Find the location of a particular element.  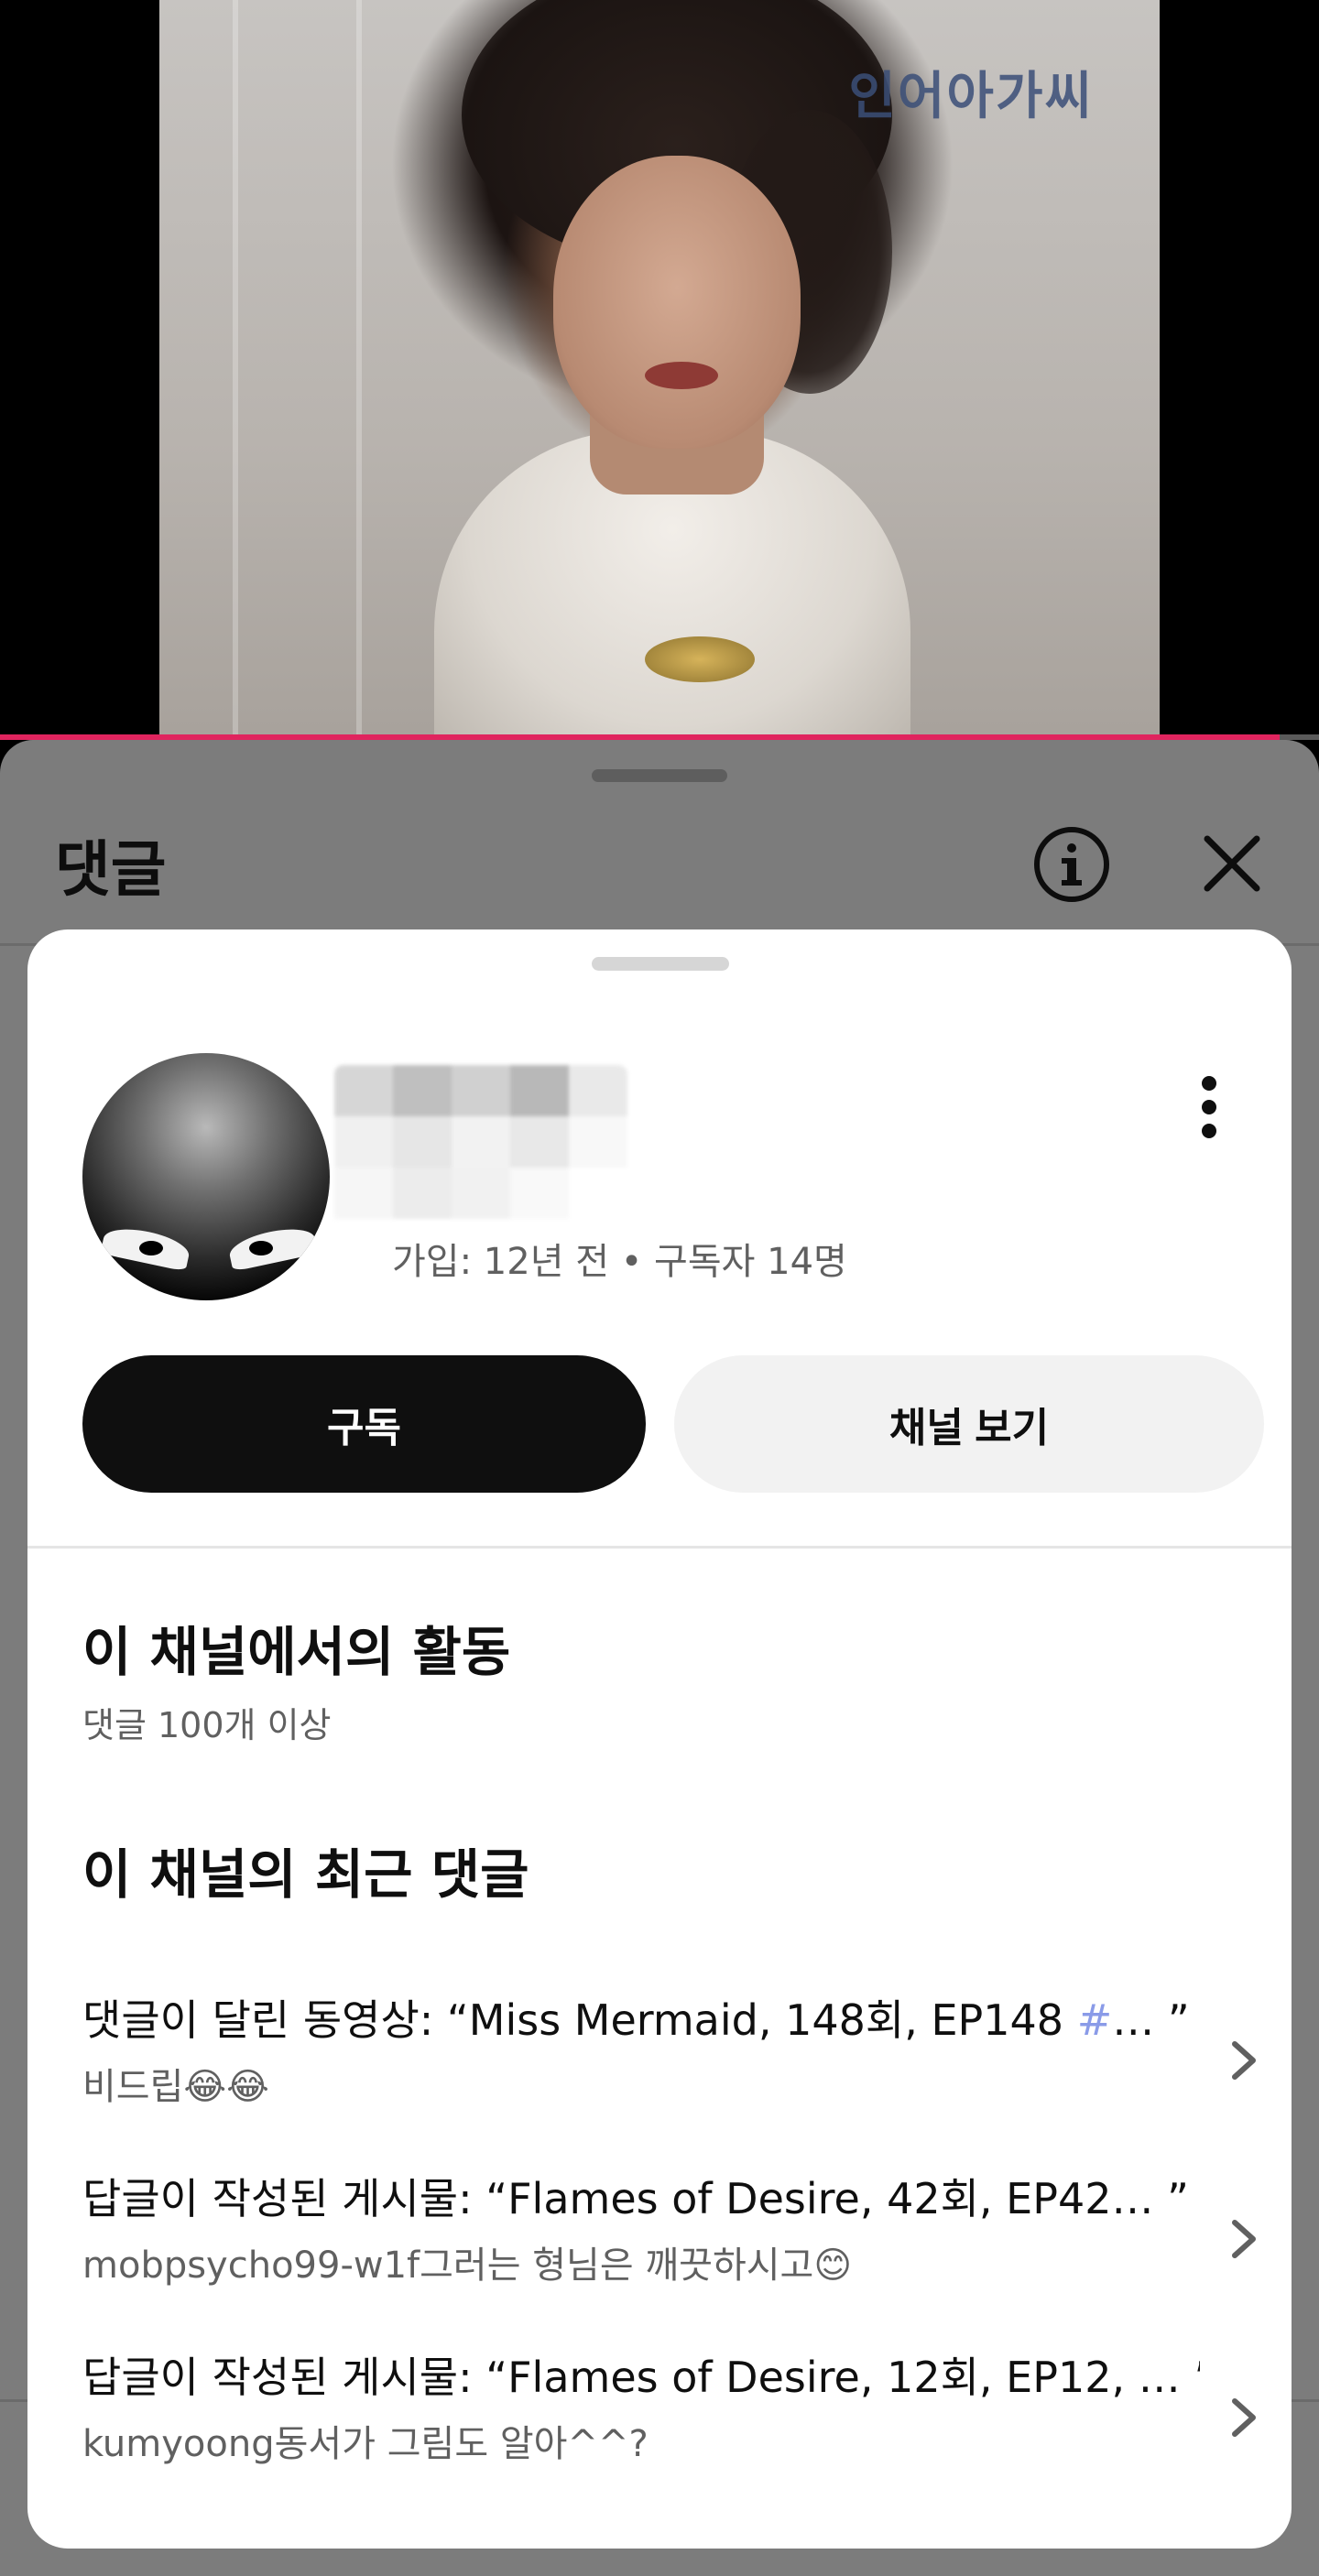

info-icon is located at coordinates (1071, 864).